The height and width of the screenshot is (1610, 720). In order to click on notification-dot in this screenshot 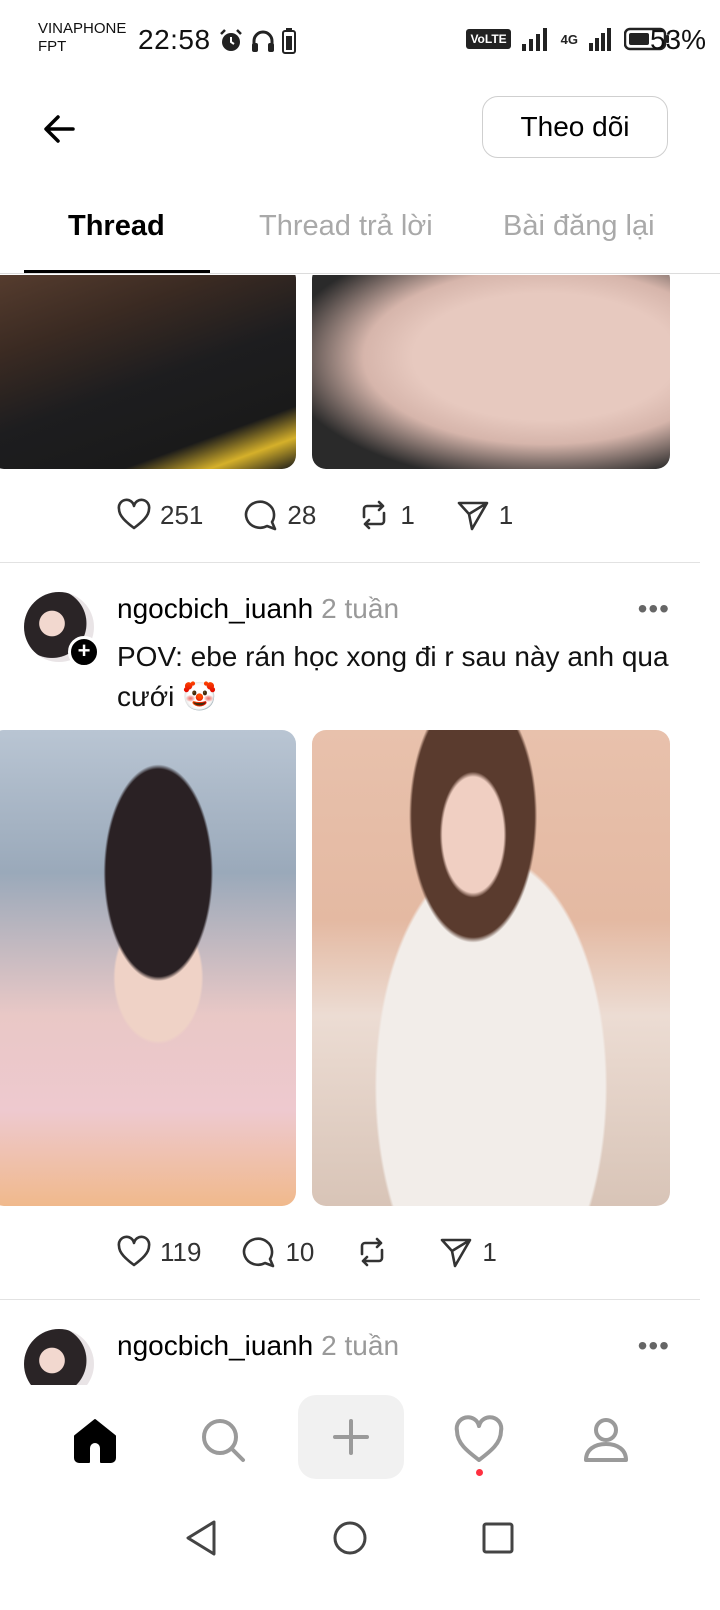, I will do `click(479, 1472)`.